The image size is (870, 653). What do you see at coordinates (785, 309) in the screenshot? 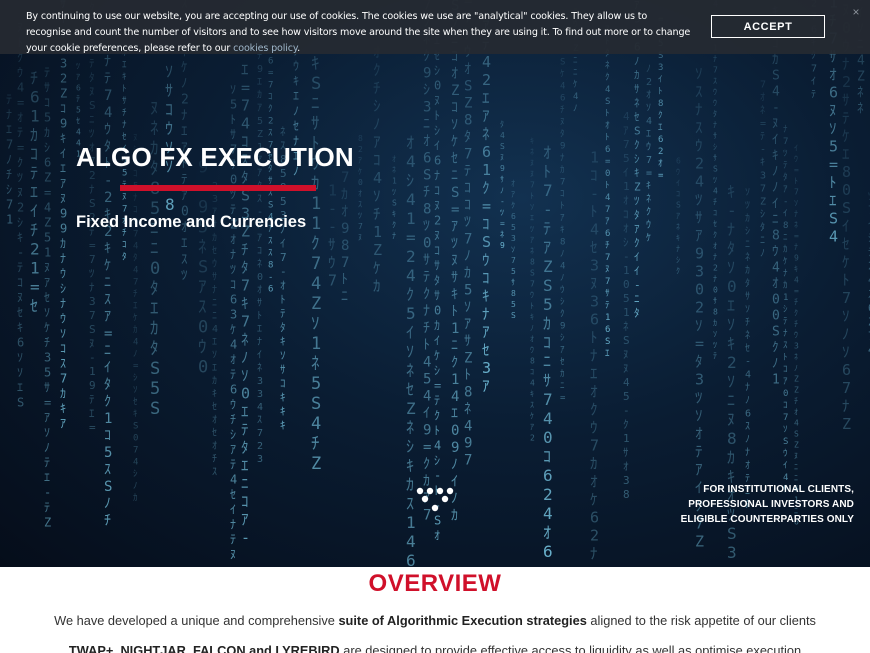
I see `svg-text:ﾅ7ﾂﾃﾀｱ-ｲ8ﾆｶｹﾅｶ1ｼﾃﾅｽﾄｺｱ0ｺ7ｿSｳｲ4: ﾅ 7 ﾂﾃﾀｱ-ｲ 8 ﾆｶｹﾅｶ 1 ｼﾃﾅｽﾄｺｱ 0 ｺ 7 ｿ S ｳｲ 4 ｻ` at bounding box center [785, 309].